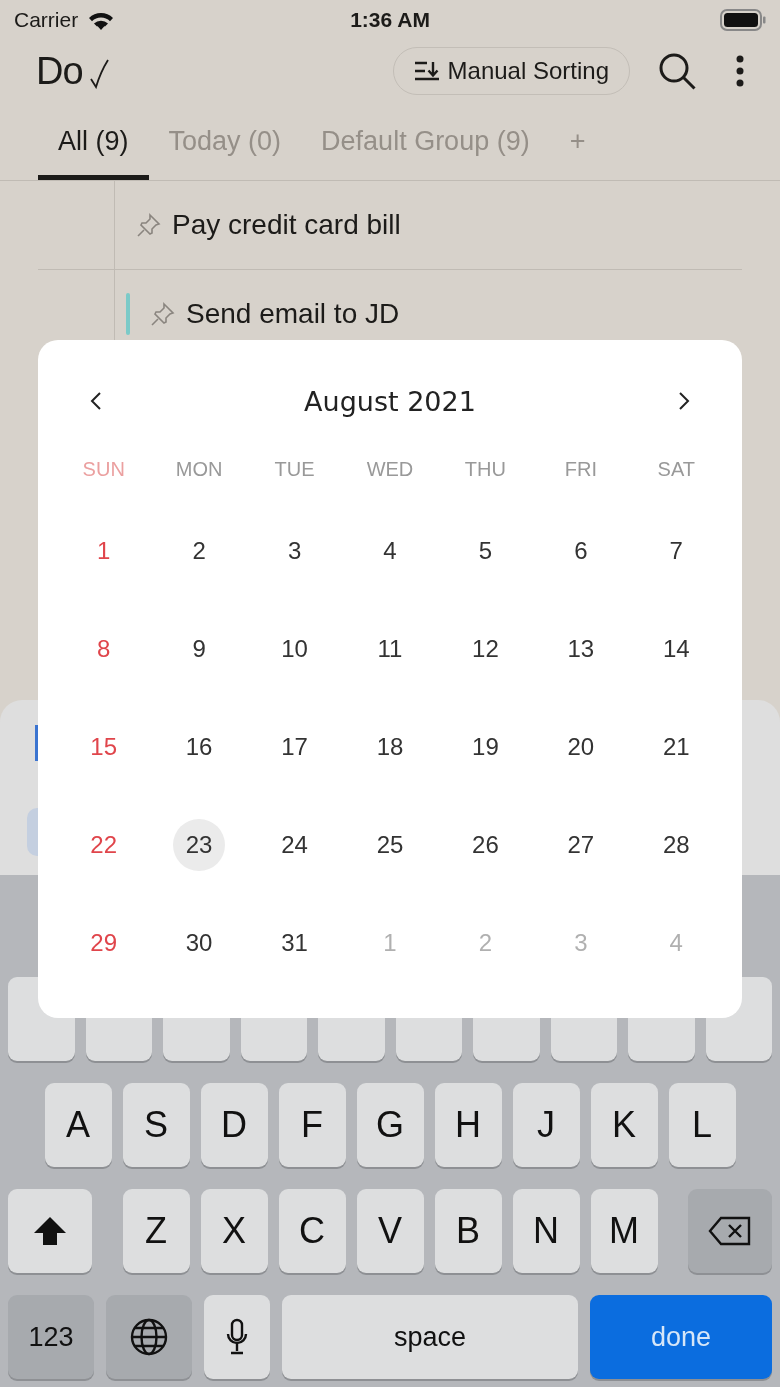 This screenshot has width=780, height=1387. I want to click on microphone-icon, so click(237, 1337).